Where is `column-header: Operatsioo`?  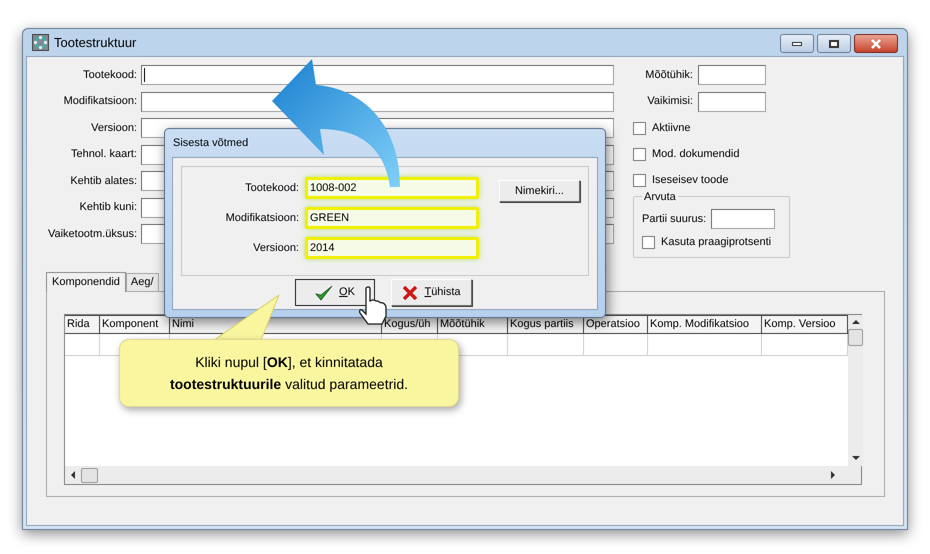 column-header: Operatsioo is located at coordinates (616, 324).